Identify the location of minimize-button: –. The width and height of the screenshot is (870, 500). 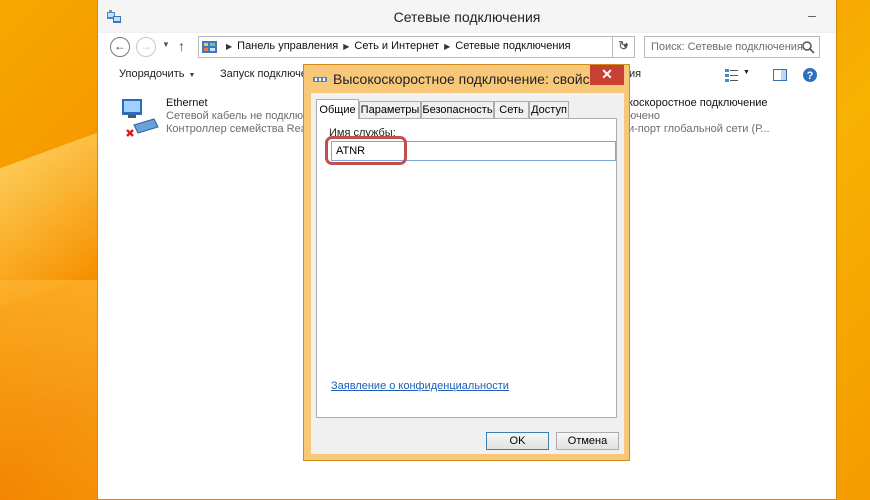
(812, 16).